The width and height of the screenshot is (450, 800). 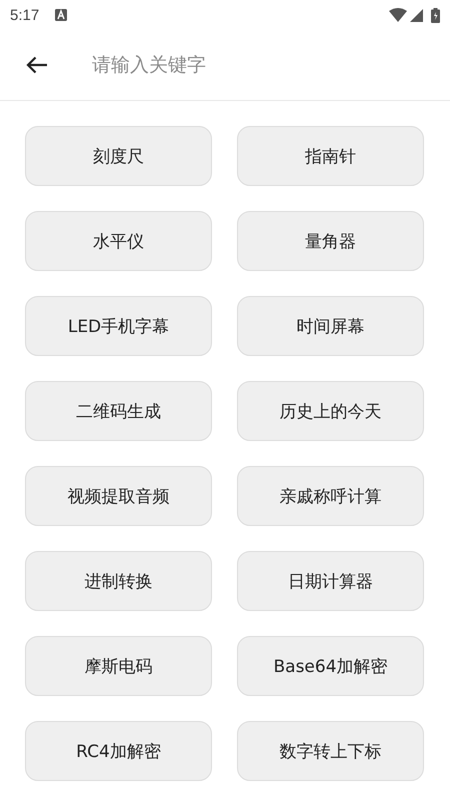 I want to click on battery-icon, so click(x=435, y=15).